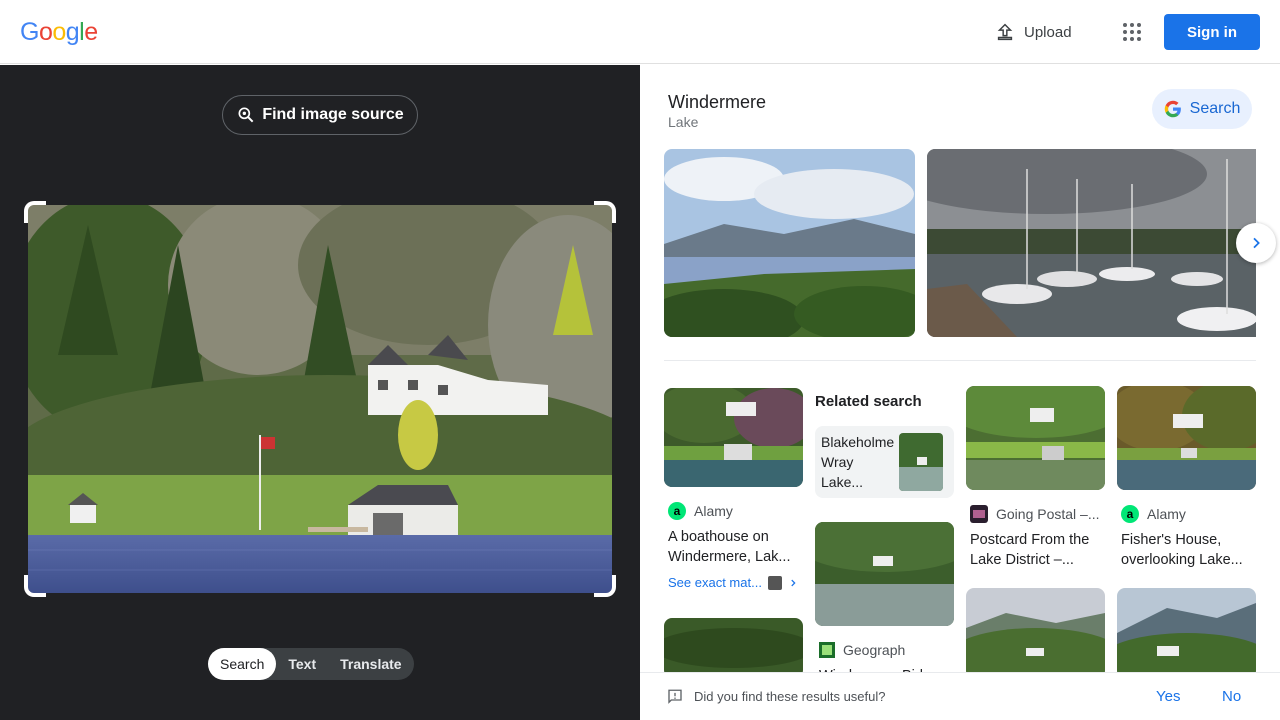 The height and width of the screenshot is (720, 1280). Describe the element at coordinates (683, 122) in the screenshot. I see `knowledge-subtitle: Lake` at that location.